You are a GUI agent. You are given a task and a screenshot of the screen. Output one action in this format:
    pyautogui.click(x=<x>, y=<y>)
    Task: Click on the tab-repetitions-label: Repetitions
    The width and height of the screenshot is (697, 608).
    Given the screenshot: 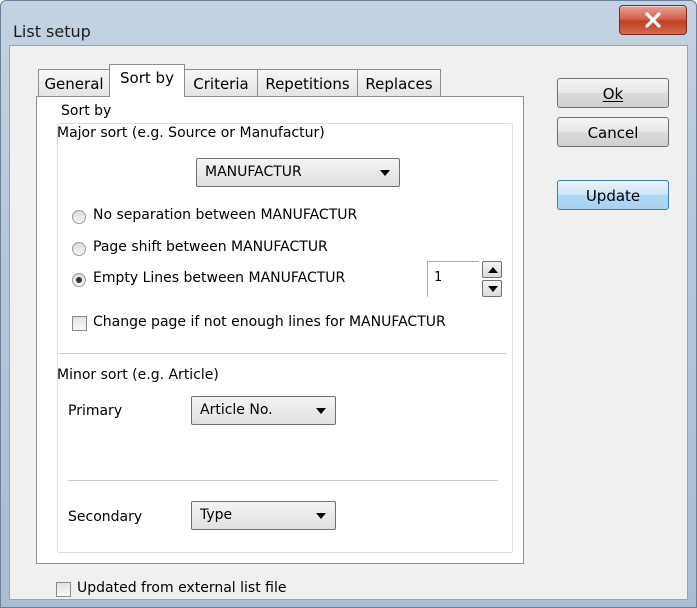 What is the action you would take?
    pyautogui.click(x=307, y=84)
    